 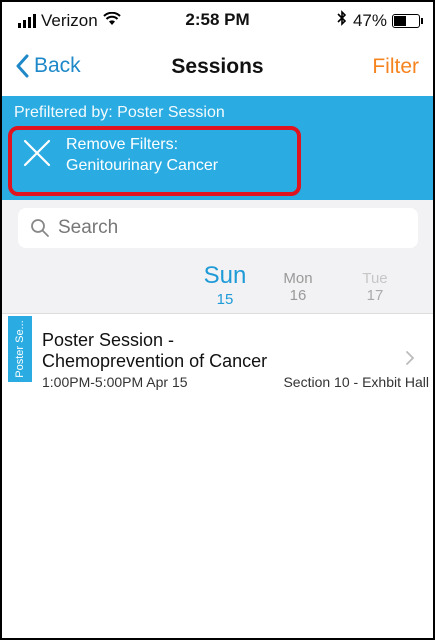 What do you see at coordinates (155, 361) in the screenshot?
I see `session-title-line2: Chemoprevention of Cancer` at bounding box center [155, 361].